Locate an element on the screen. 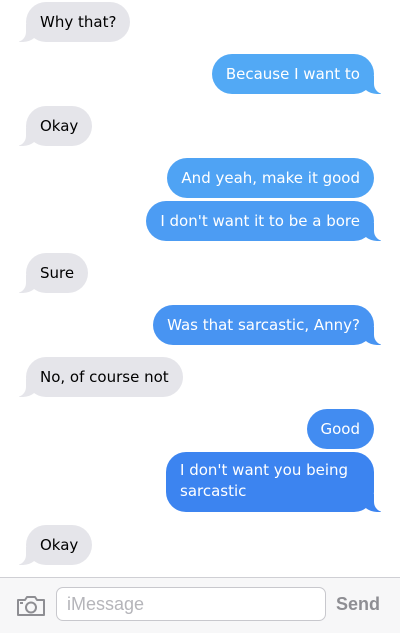  sent-message: Because I want to is located at coordinates (305, 74).